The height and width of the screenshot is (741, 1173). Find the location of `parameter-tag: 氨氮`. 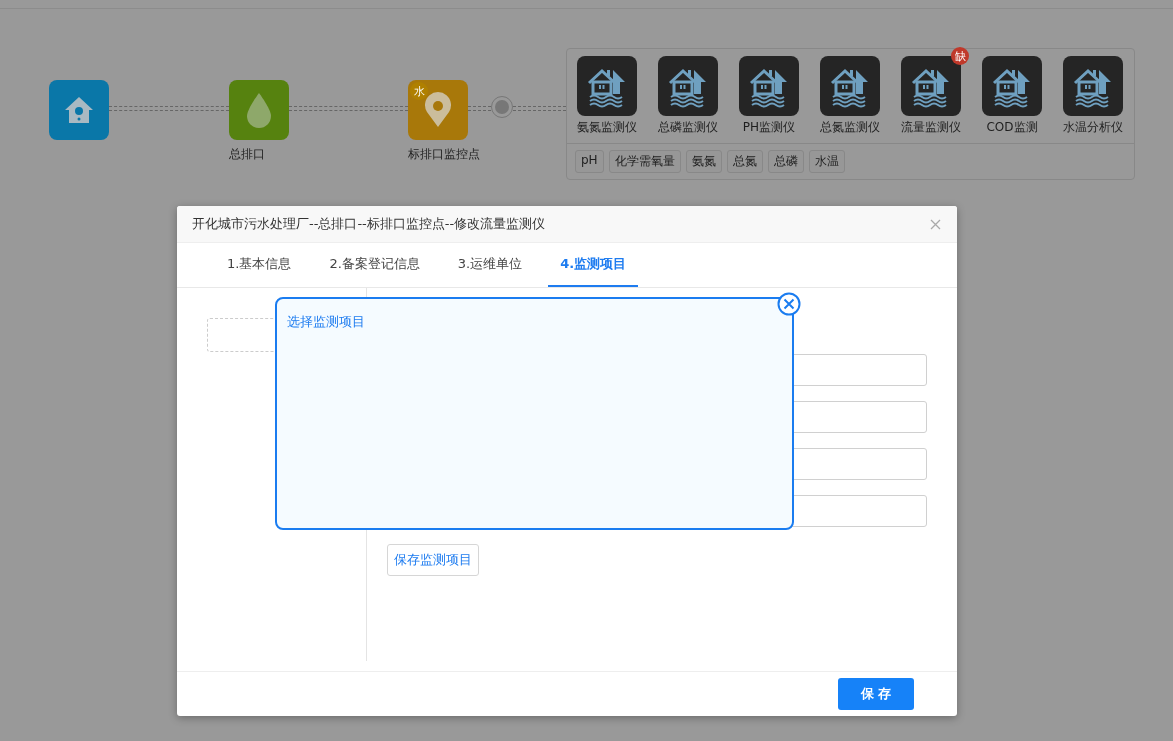

parameter-tag: 氨氮 is located at coordinates (703, 161).